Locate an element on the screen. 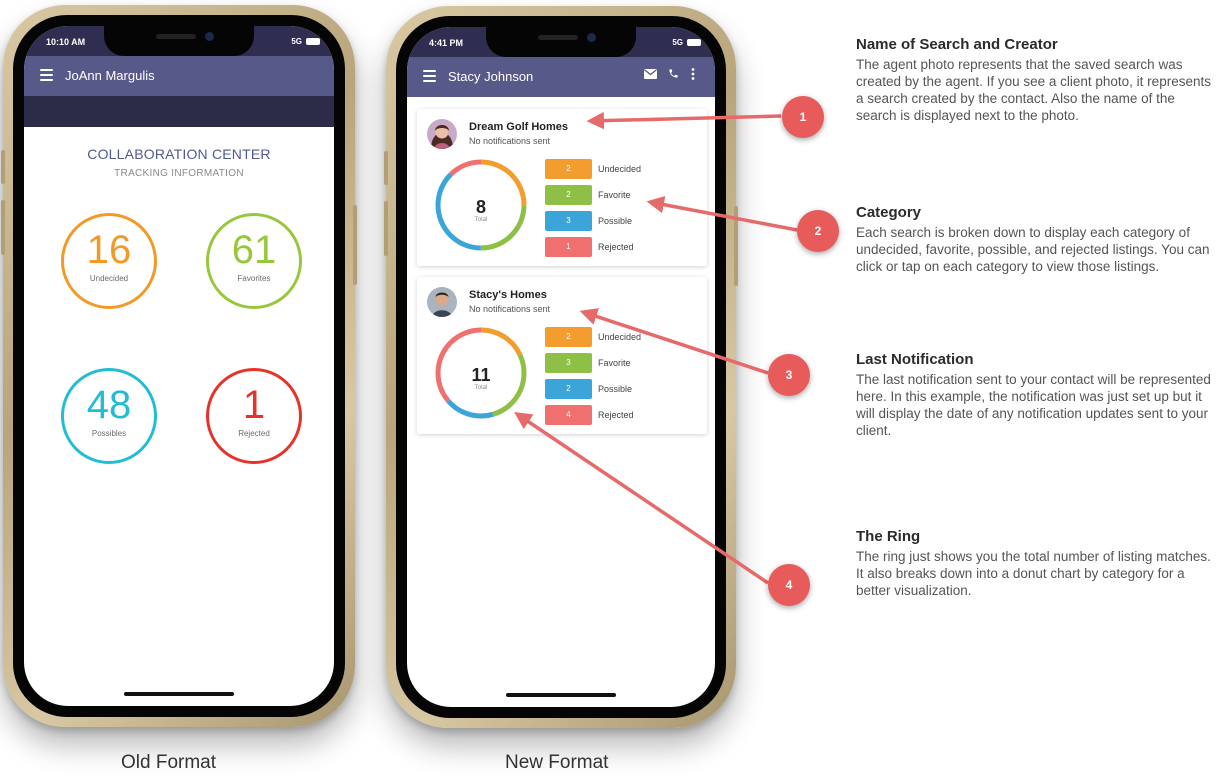 This screenshot has height=776, width=1221. category-possible: 3 Possible is located at coordinates (620, 221).